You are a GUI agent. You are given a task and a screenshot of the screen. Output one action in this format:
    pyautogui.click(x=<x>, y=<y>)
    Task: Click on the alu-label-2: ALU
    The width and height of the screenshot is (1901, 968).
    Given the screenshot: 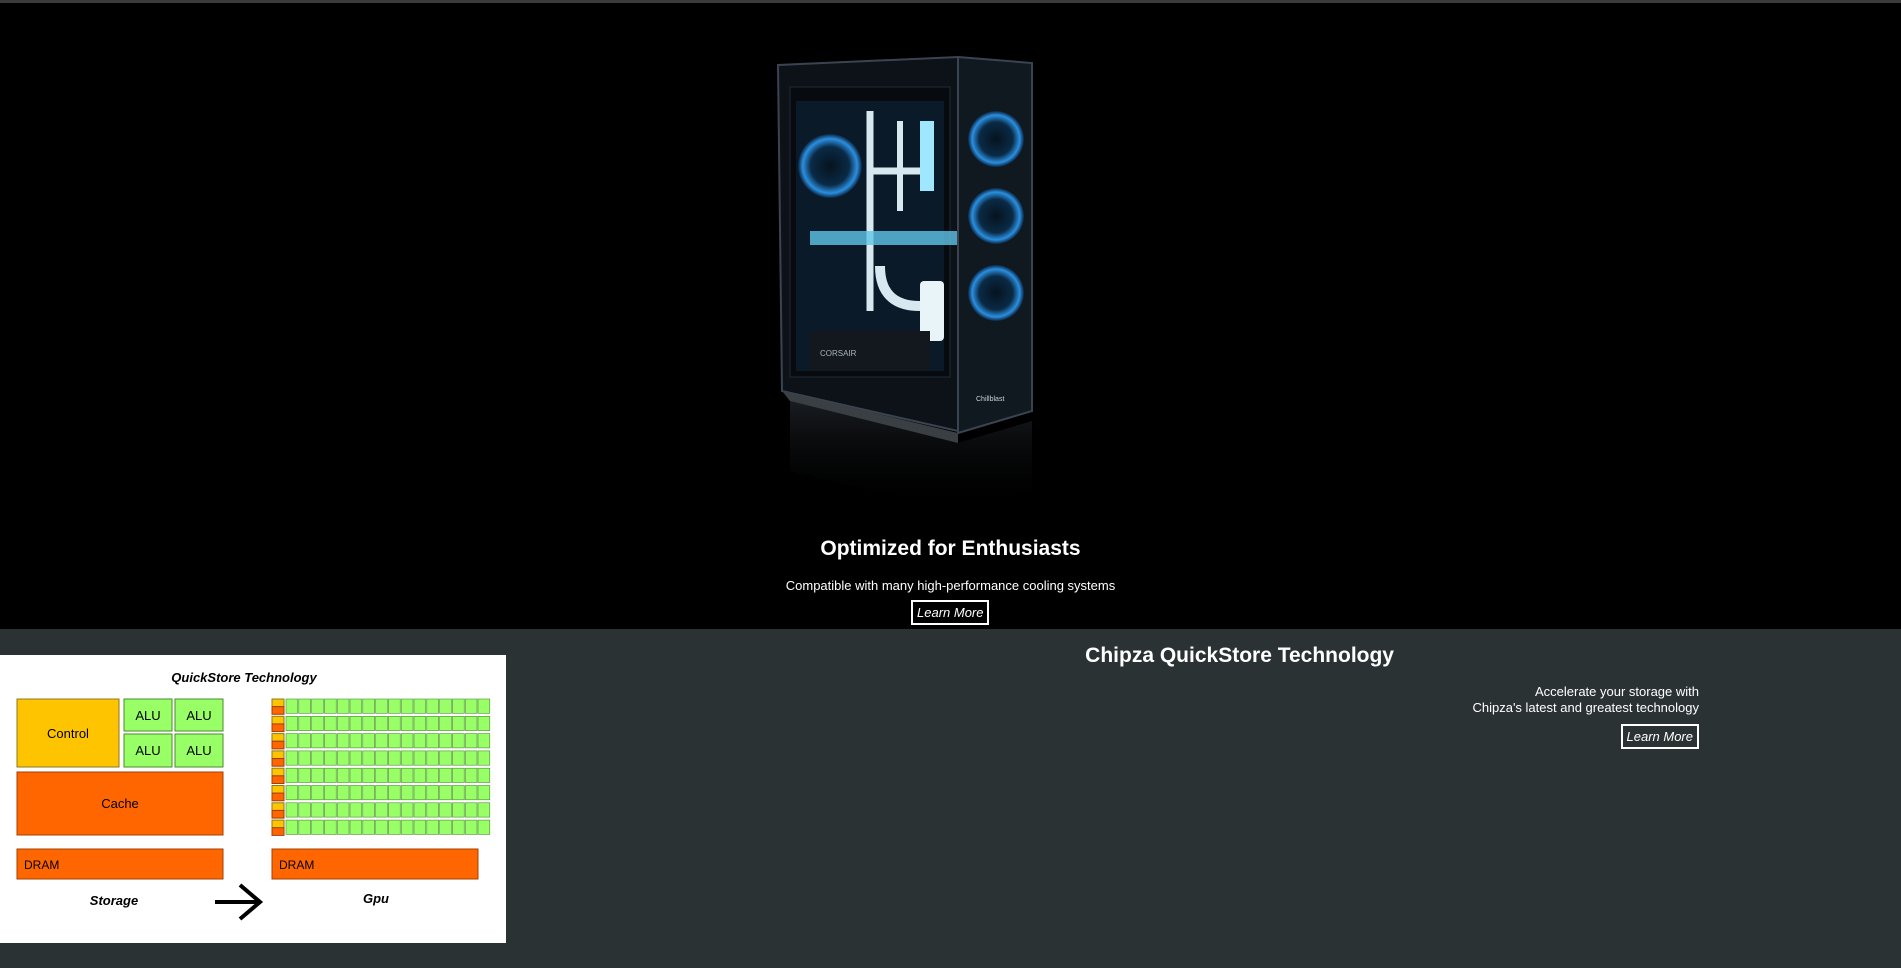 What is the action you would take?
    pyautogui.click(x=198, y=715)
    